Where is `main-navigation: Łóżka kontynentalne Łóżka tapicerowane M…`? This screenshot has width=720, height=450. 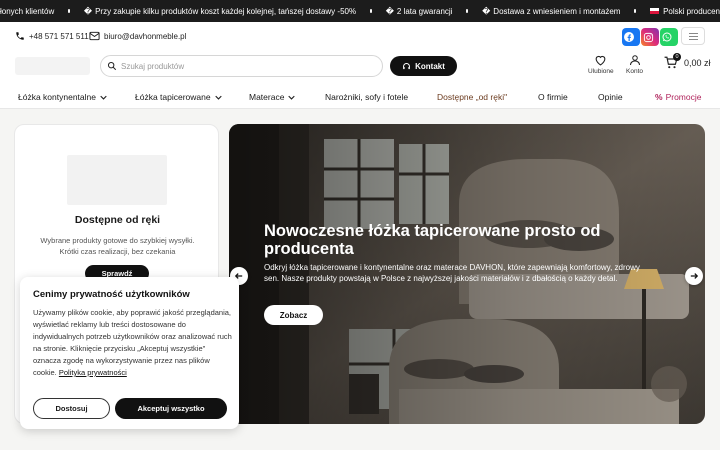
main-navigation: Łóżka kontynentalne Łóżka tapicerowane M… is located at coordinates (360, 96).